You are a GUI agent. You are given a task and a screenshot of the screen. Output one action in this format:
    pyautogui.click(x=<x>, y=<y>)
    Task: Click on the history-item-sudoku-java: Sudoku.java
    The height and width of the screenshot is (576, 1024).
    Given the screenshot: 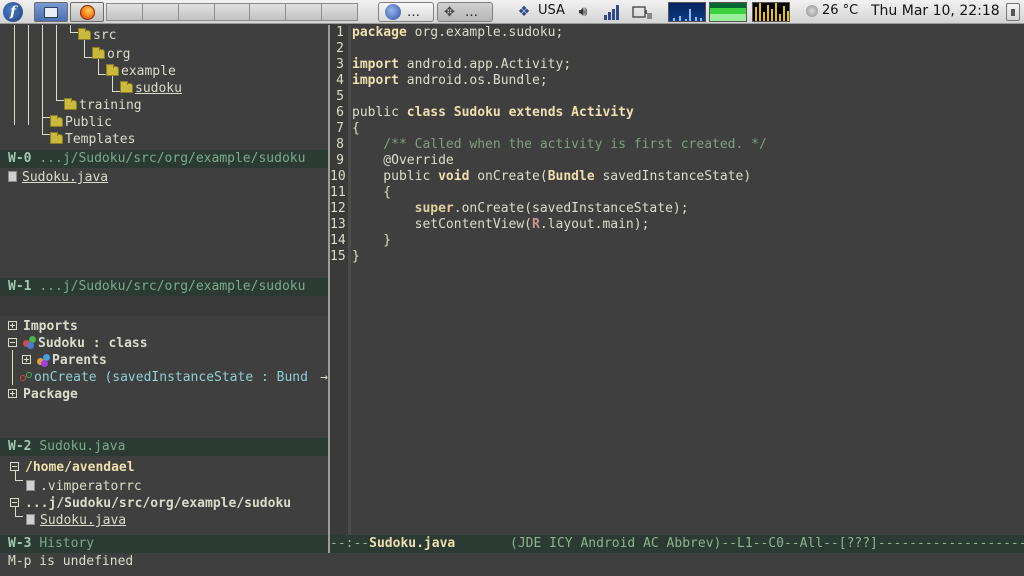 What is the action you would take?
    pyautogui.click(x=76, y=520)
    